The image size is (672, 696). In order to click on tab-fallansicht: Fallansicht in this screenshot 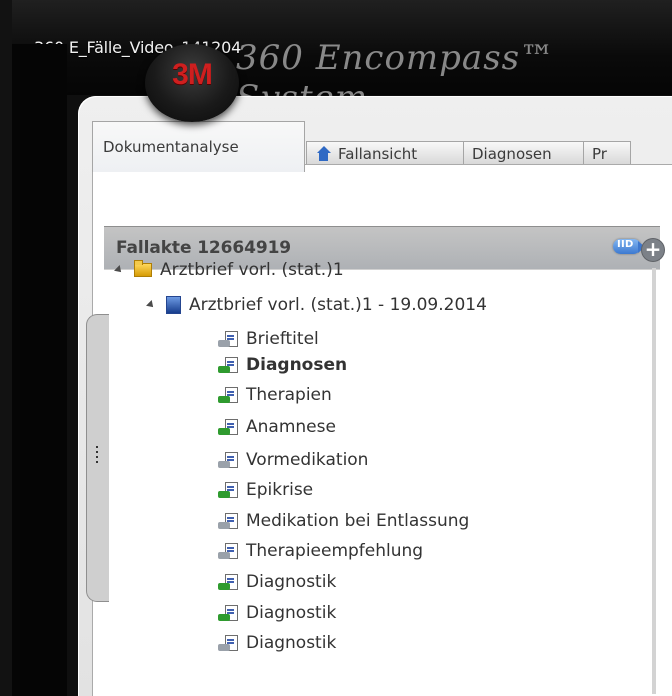, I will do `click(386, 153)`.